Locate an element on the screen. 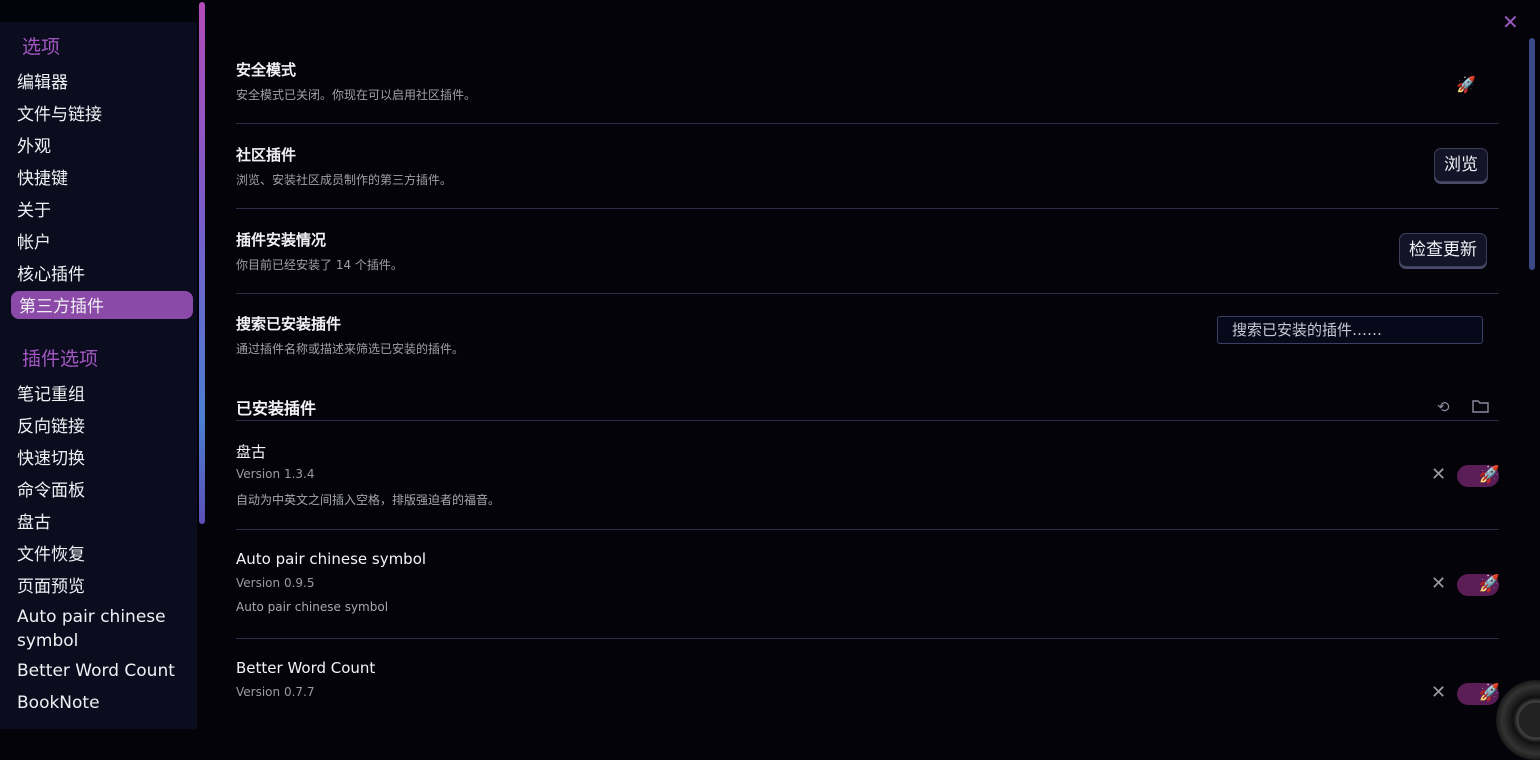  search-installed-title: 搜索已安装插件 is located at coordinates (289, 324).